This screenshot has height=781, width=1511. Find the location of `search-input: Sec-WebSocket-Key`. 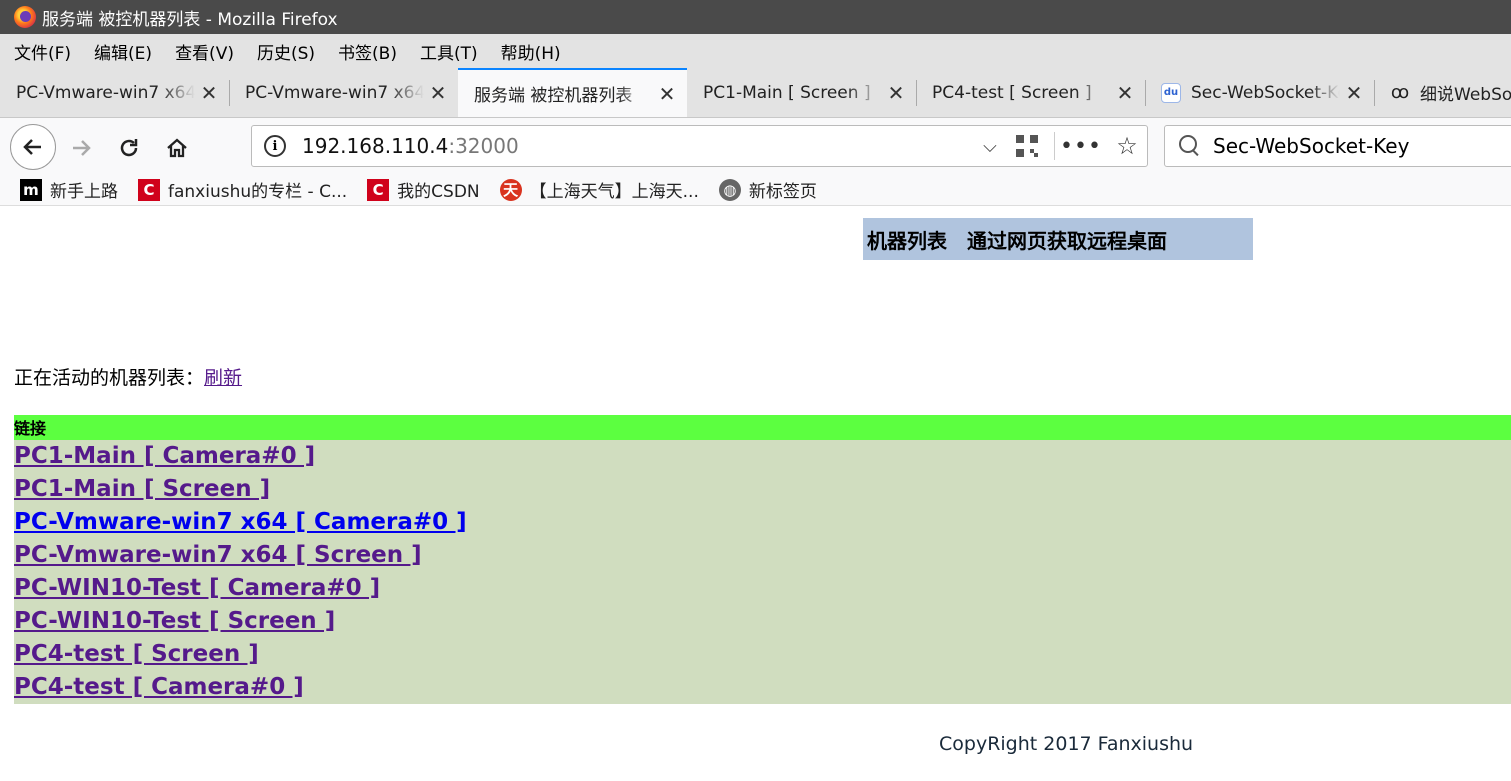

search-input: Sec-WebSocket-Key is located at coordinates (1311, 146).